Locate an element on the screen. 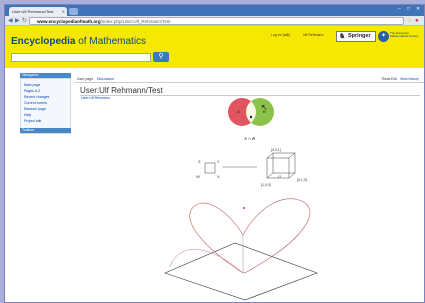 This screenshot has height=303, width=425. curve-lower-left is located at coordinates (206, 261).